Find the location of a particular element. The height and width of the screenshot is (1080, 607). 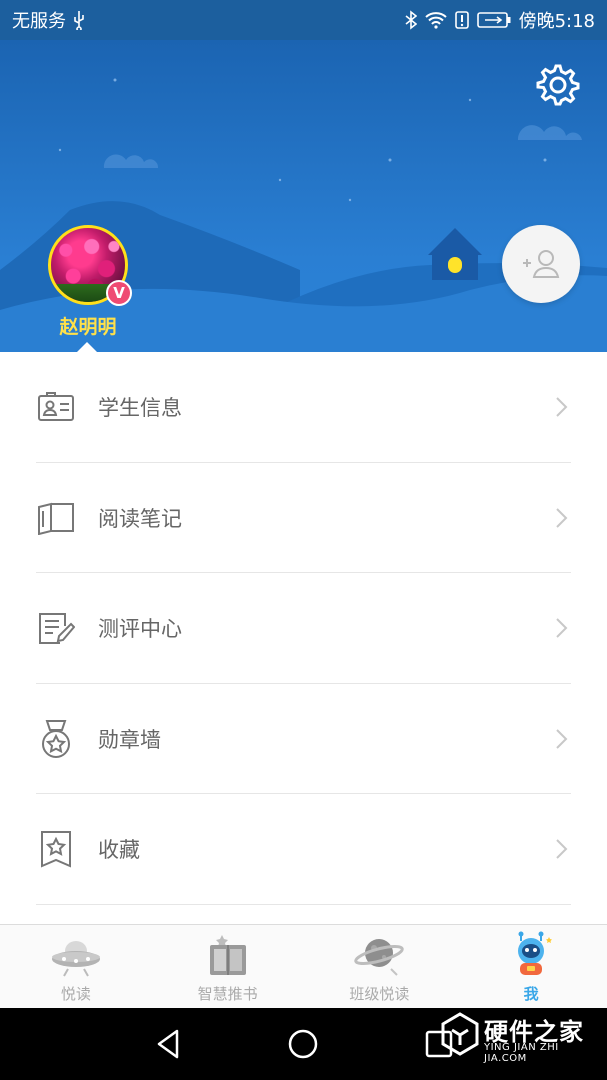

add-user-icon is located at coordinates (541, 264).